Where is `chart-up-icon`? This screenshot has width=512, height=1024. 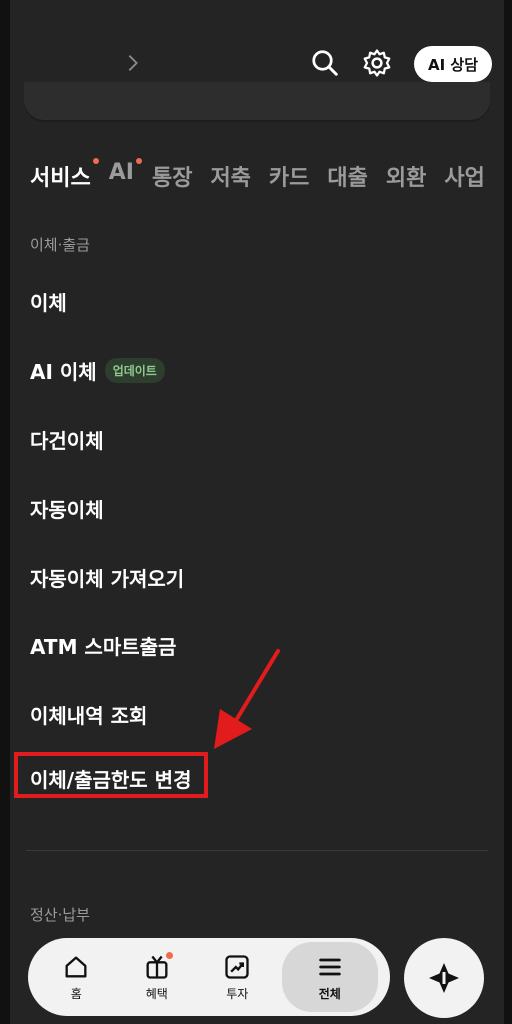
chart-up-icon is located at coordinates (237, 966).